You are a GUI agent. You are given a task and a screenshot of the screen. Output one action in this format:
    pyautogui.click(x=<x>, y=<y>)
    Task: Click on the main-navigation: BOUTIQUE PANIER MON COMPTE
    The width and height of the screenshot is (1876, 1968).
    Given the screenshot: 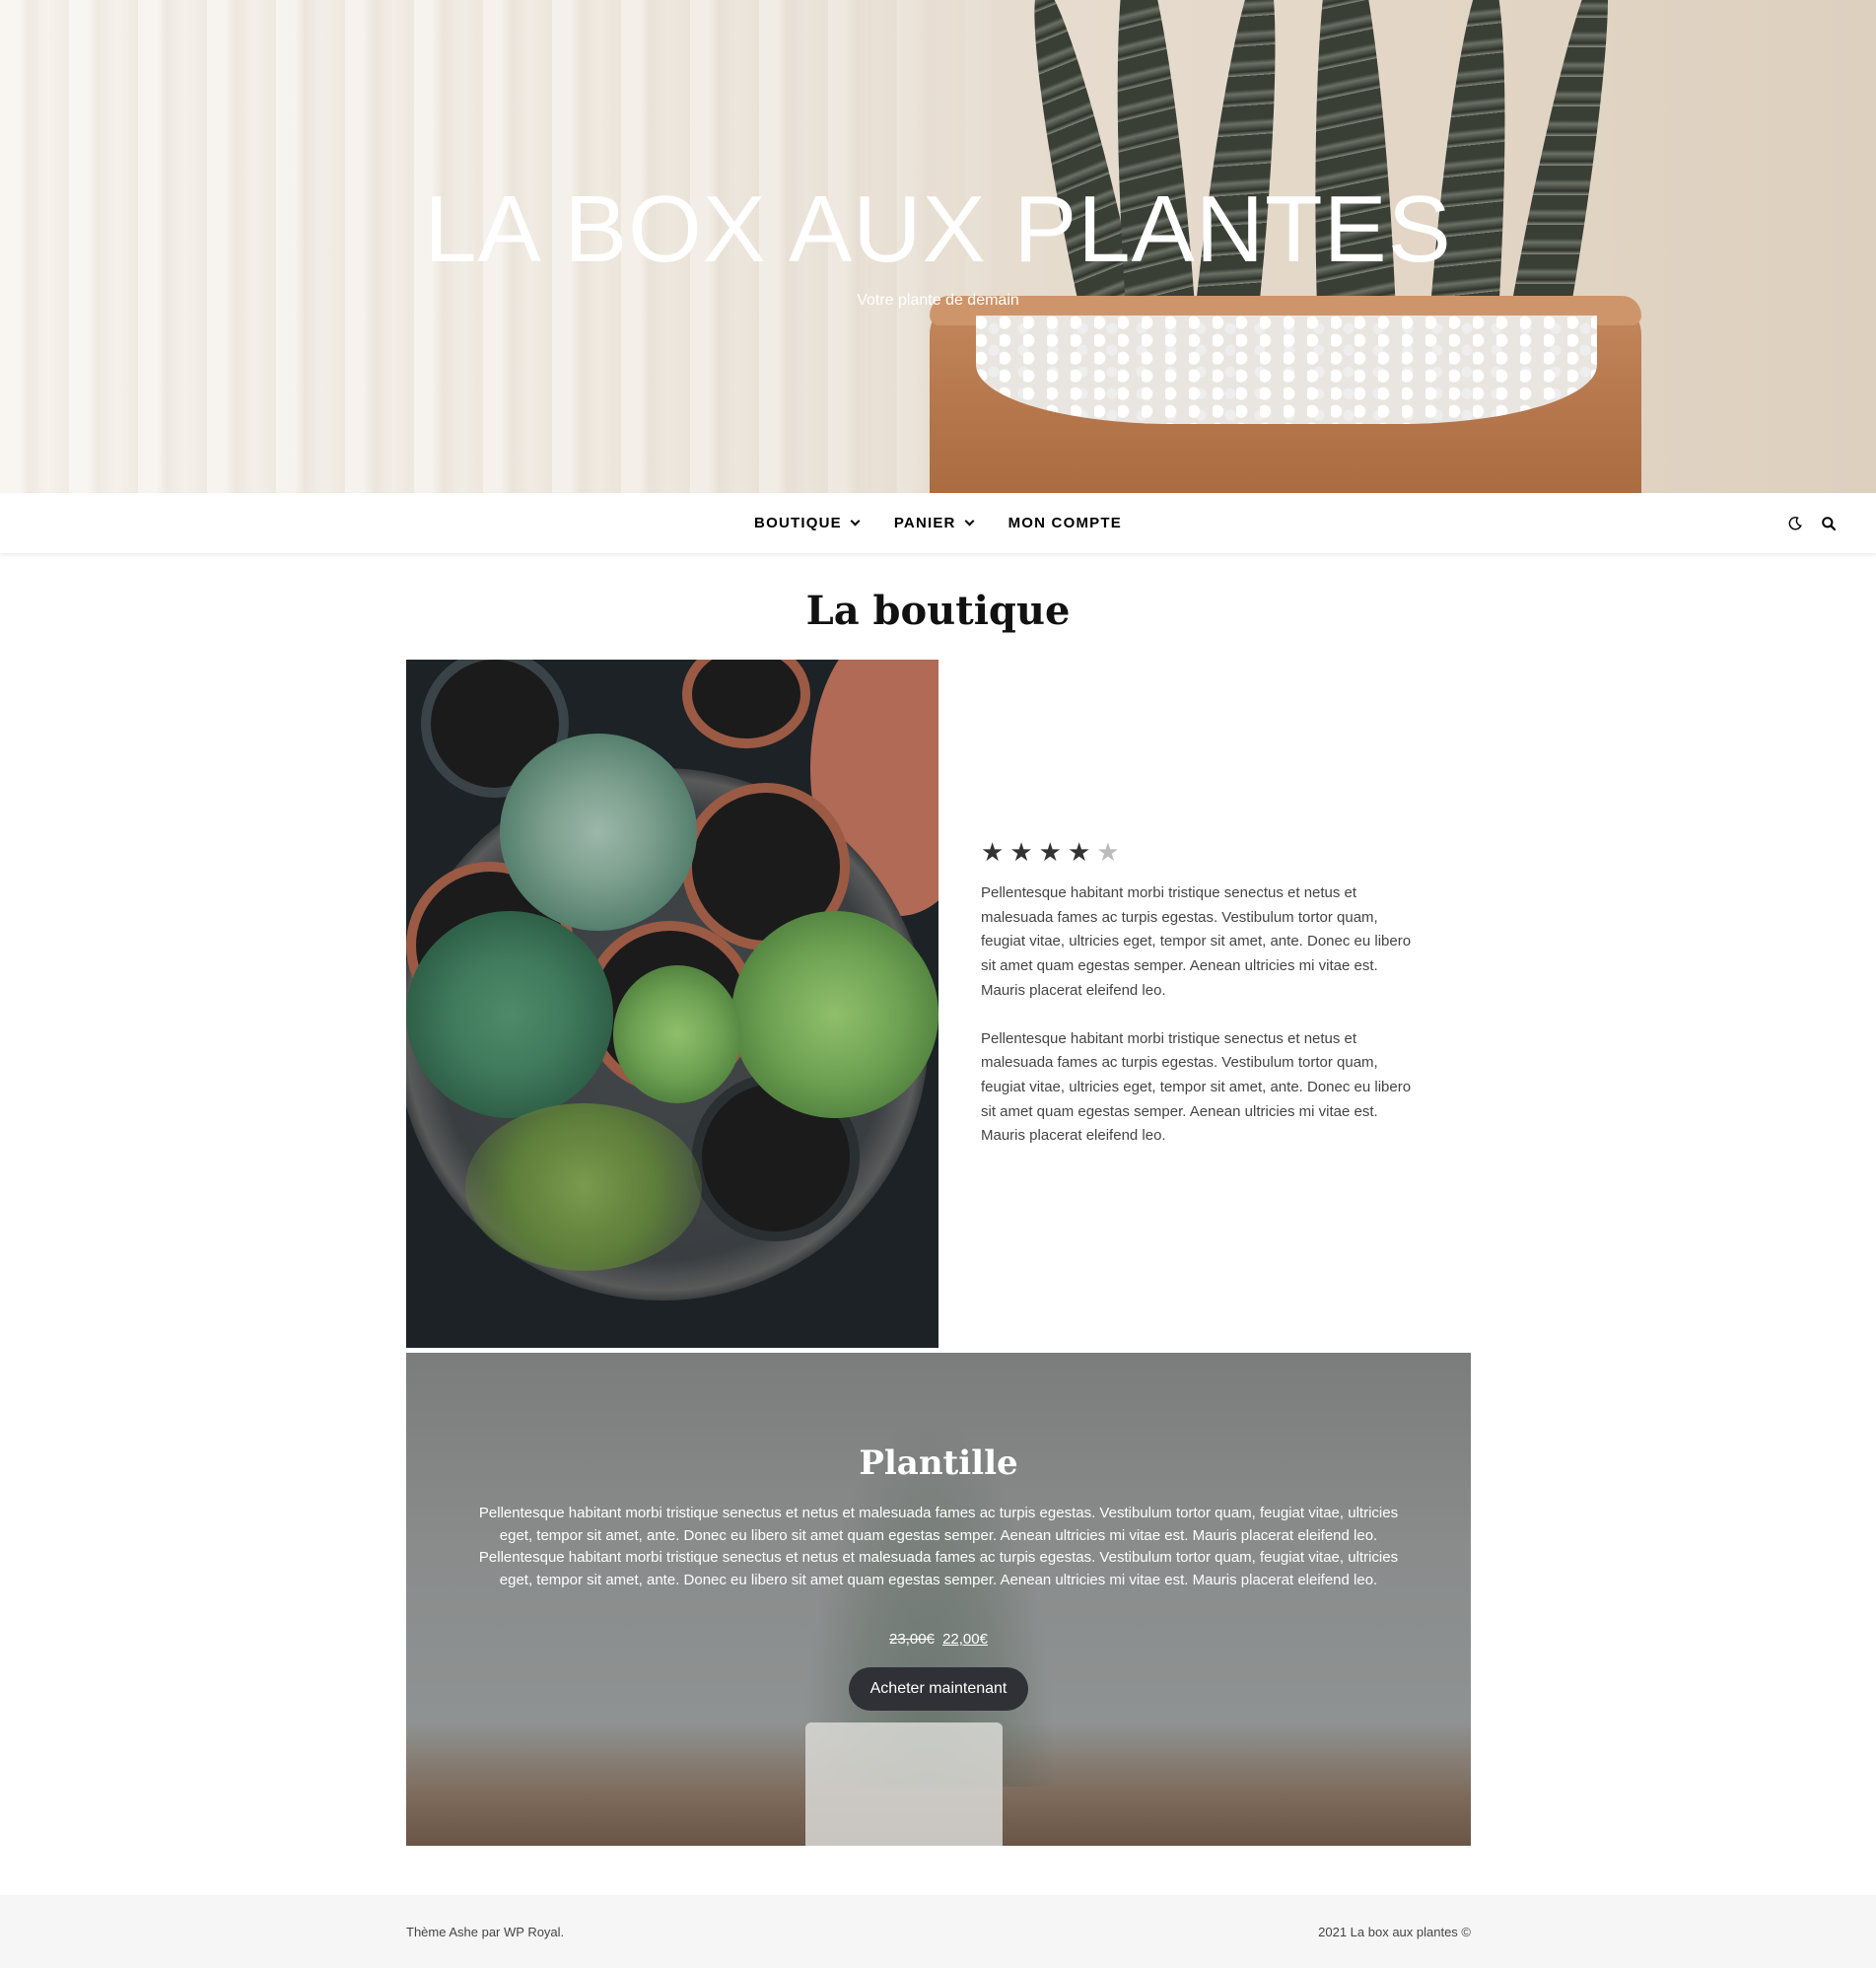 What is the action you would take?
    pyautogui.click(x=938, y=523)
    